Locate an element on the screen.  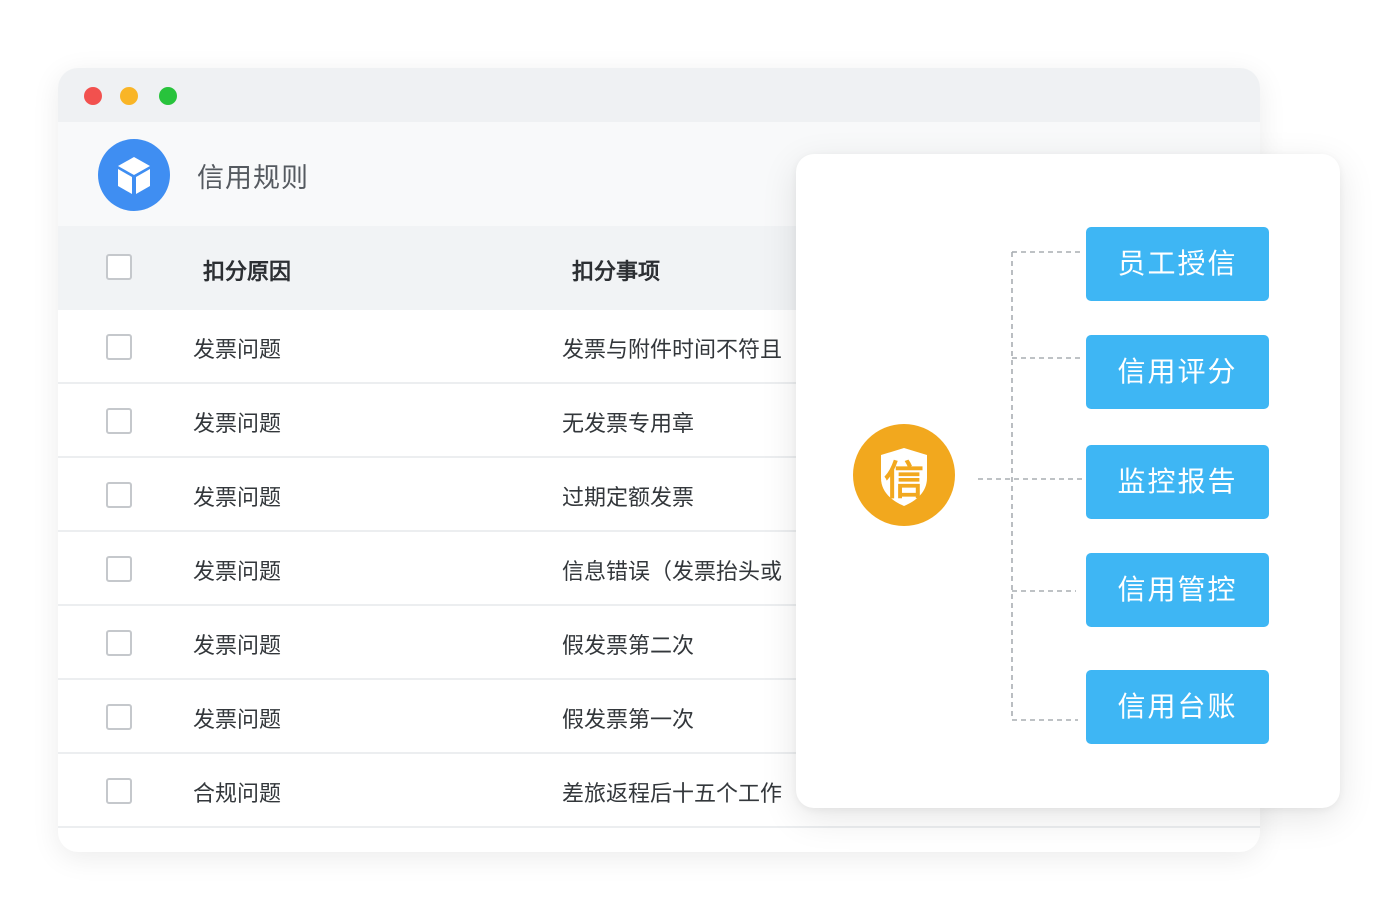
column-header-item: 扣分事项 is located at coordinates (616, 272).